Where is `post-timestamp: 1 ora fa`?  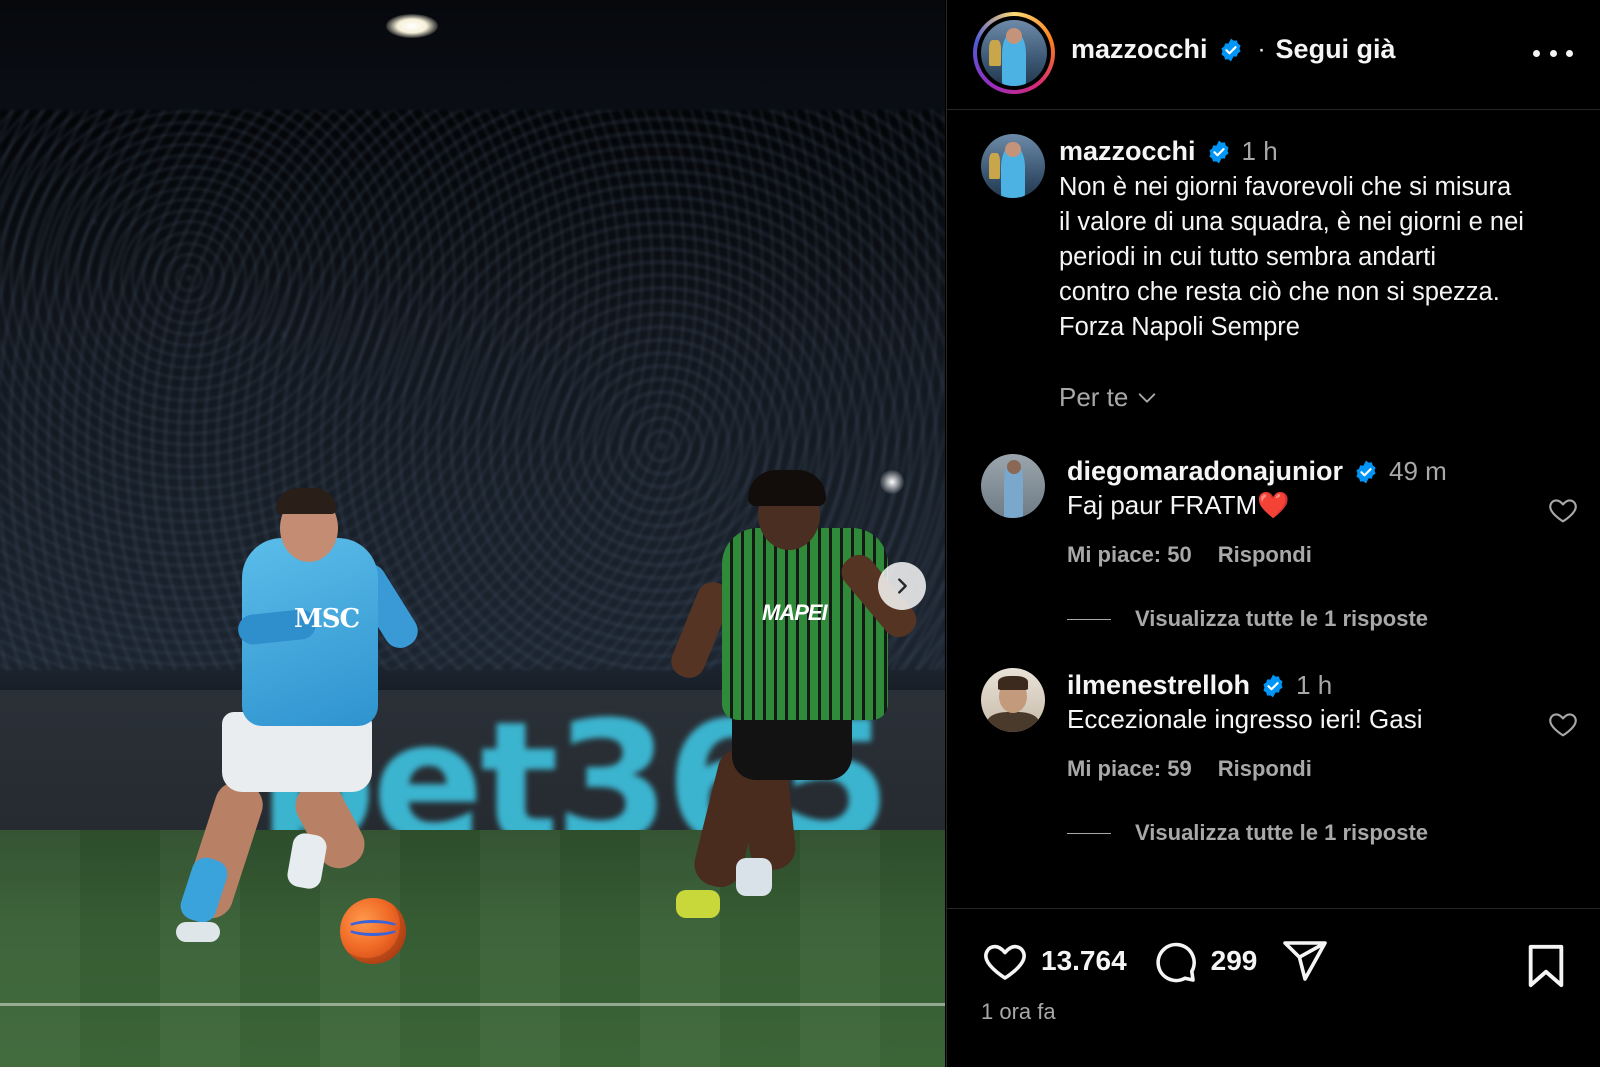 post-timestamp: 1 ora fa is located at coordinates (1018, 1011).